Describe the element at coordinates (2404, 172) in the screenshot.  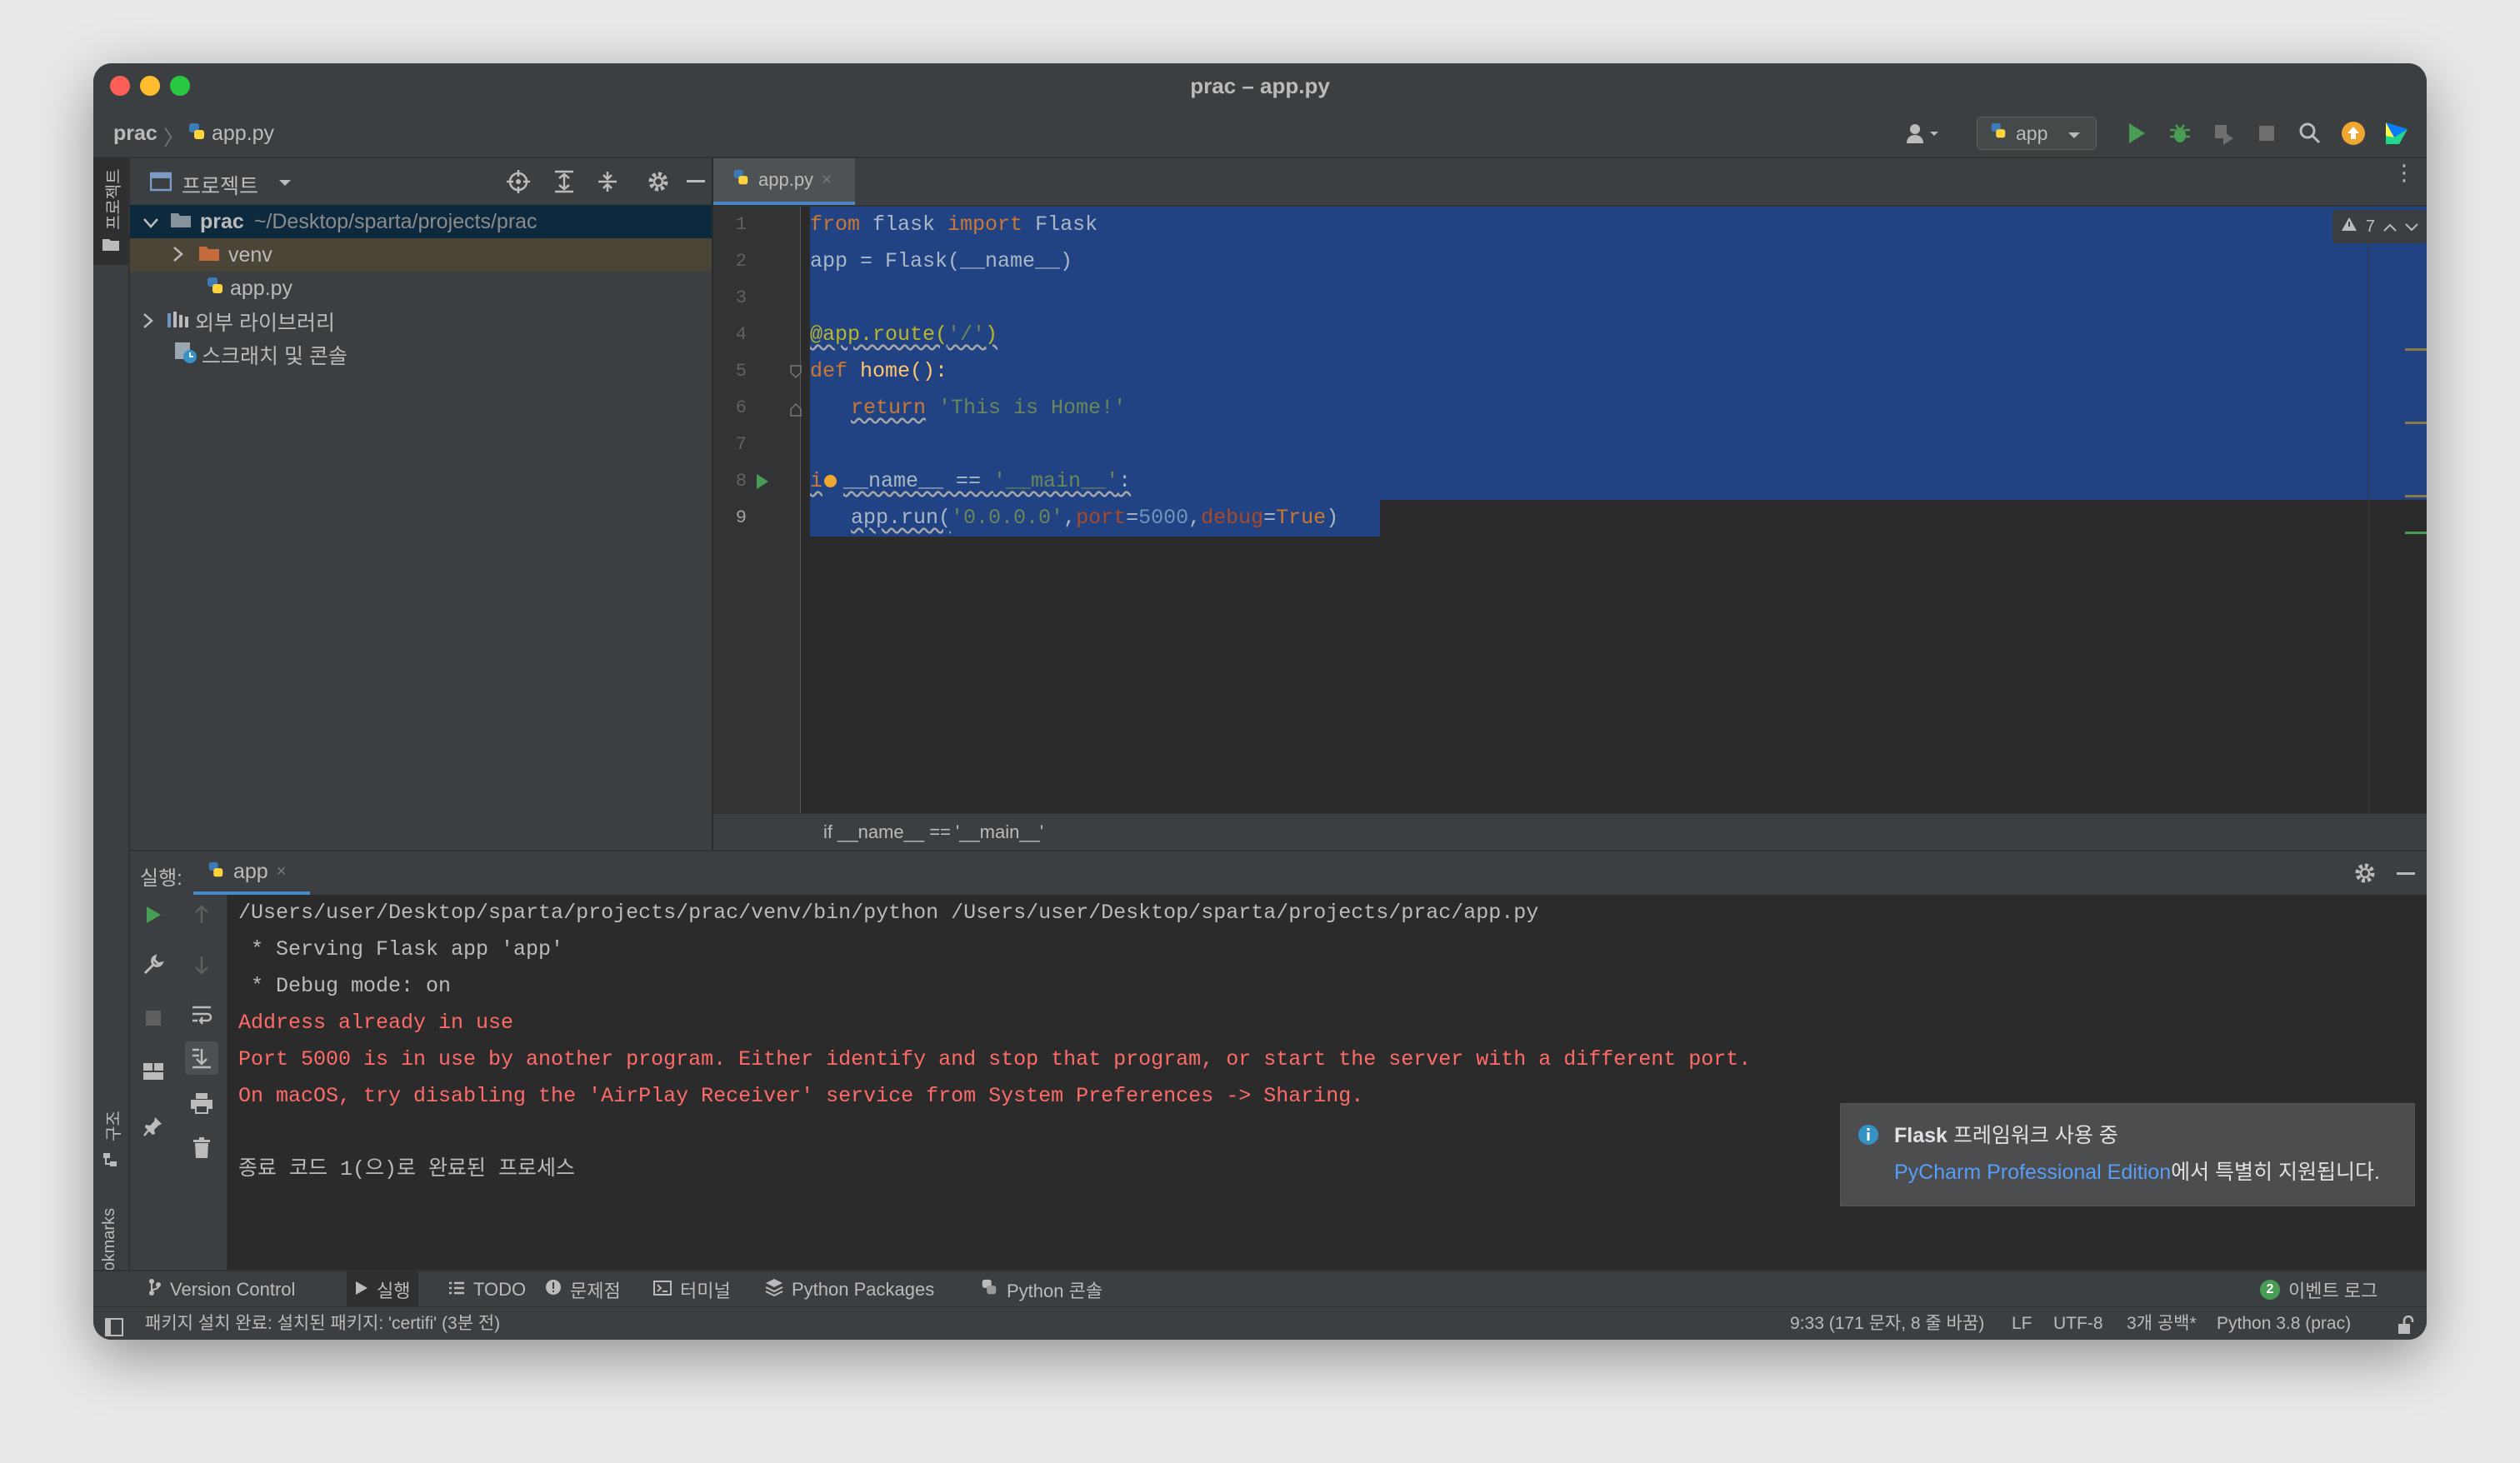
I see `more-options-icon: ⋮` at that location.